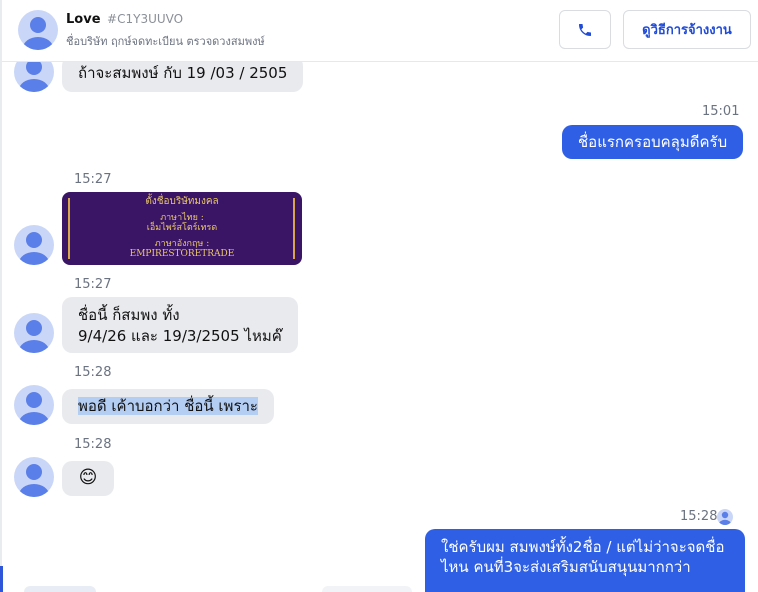 Image resolution: width=758 pixels, height=592 pixels. I want to click on image-title: ตั้งชื่อบริษัทมงคล, so click(182, 201).